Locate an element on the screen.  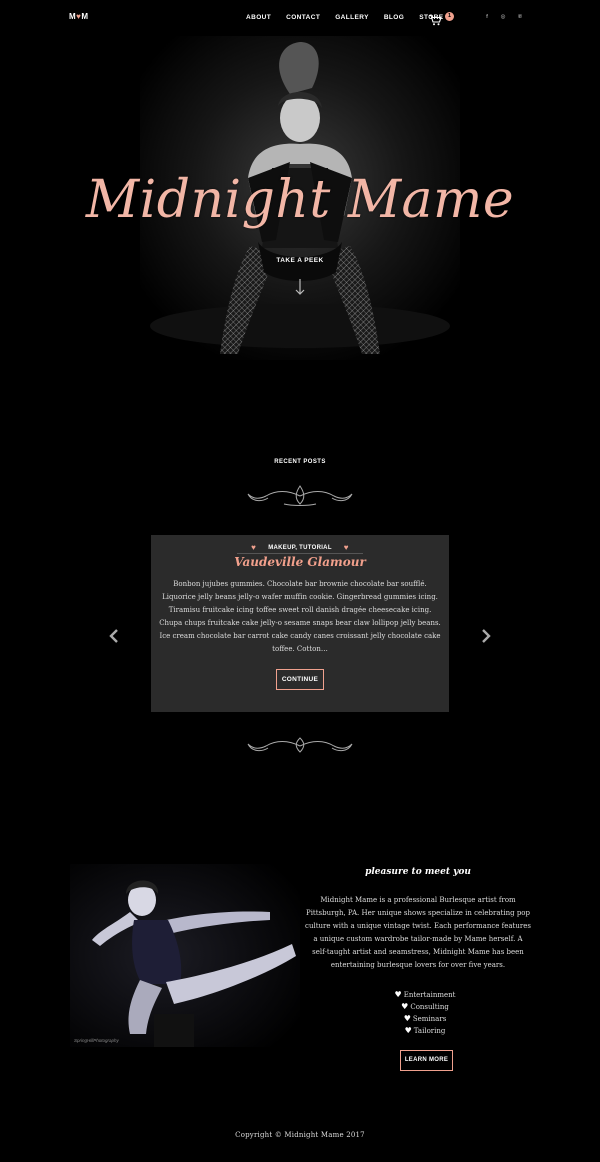
about-photo: SpringHillPhotography is located at coordinates (185, 955).